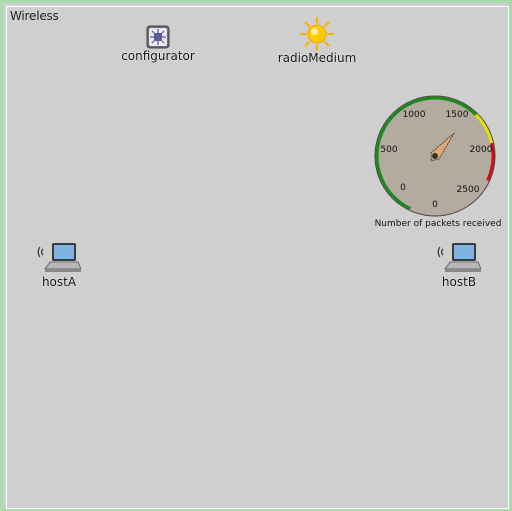 This screenshot has height=511, width=512. I want to click on radio-medium-node: radioMedium, so click(317, 41).